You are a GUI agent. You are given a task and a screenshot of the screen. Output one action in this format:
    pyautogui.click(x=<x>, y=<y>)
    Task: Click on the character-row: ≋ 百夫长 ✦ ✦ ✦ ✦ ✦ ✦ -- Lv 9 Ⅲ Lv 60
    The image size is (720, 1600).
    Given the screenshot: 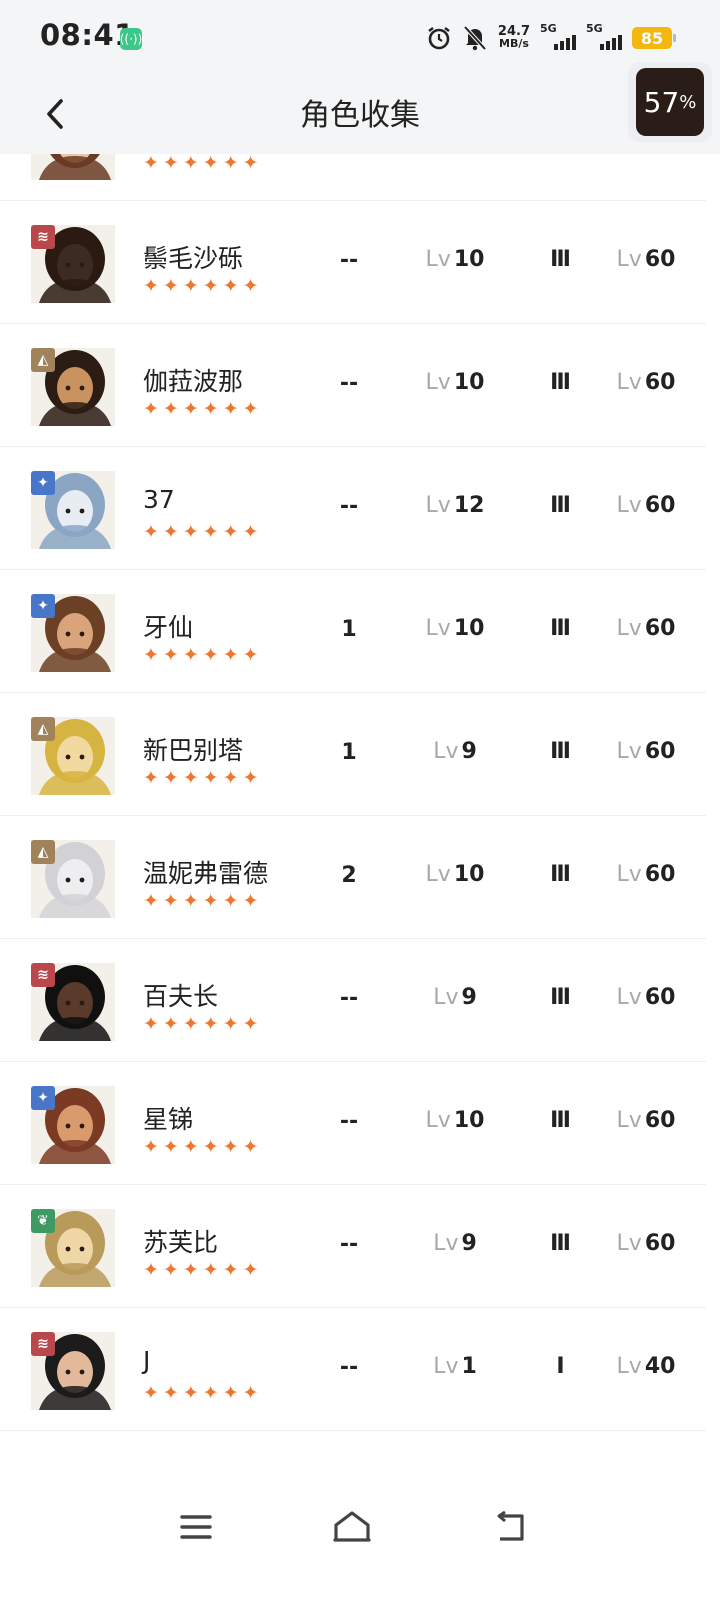 What is the action you would take?
    pyautogui.click(x=353, y=1000)
    